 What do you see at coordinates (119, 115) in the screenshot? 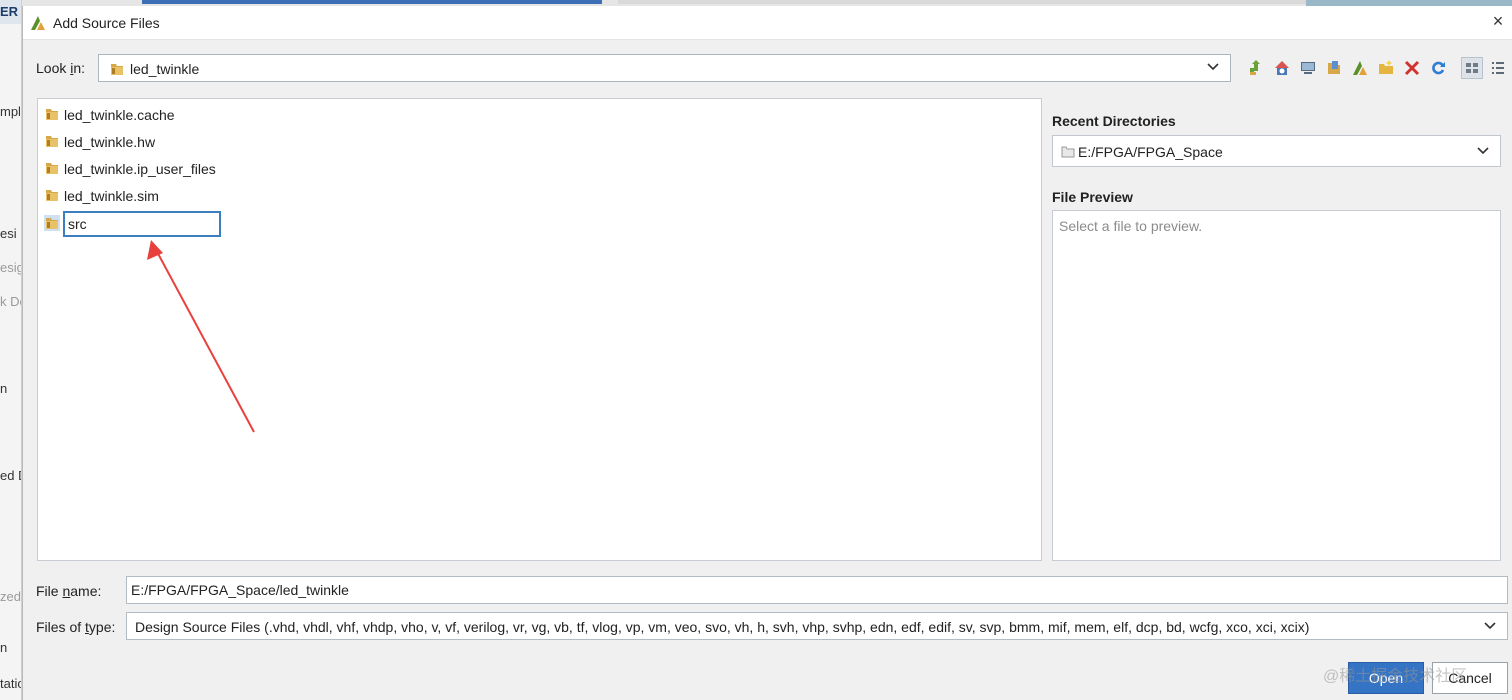
I see `file-name-text: led_twinkle.cache` at bounding box center [119, 115].